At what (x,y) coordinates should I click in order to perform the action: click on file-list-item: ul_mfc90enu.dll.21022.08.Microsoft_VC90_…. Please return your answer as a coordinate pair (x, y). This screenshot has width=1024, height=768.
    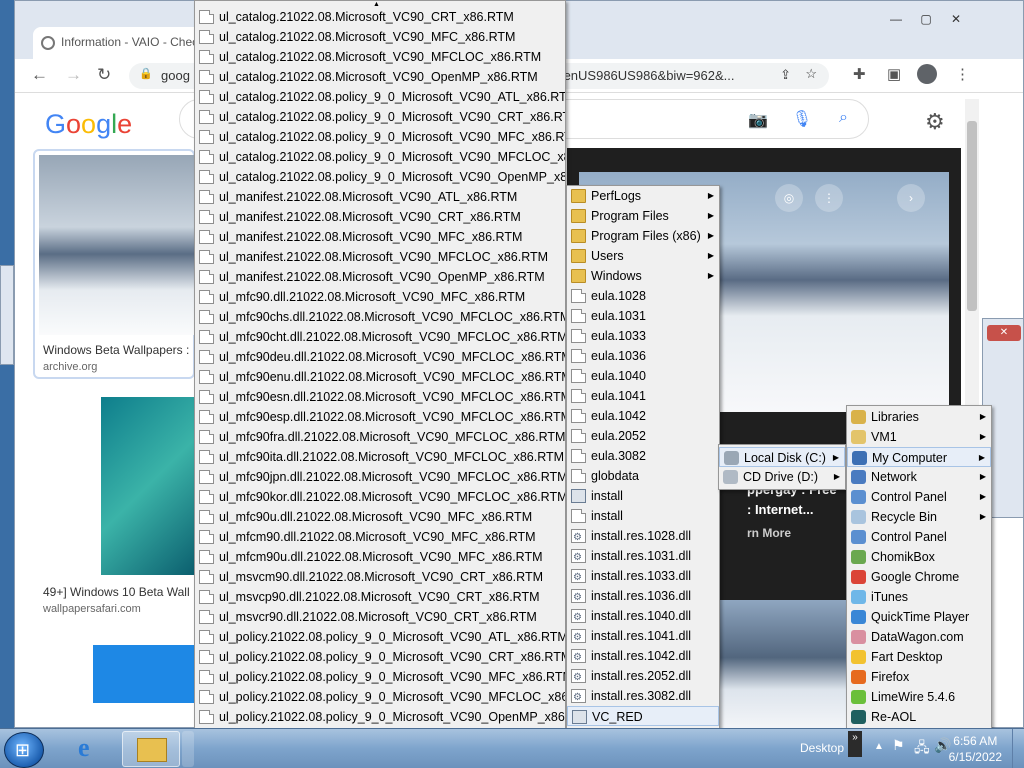
    Looking at the image, I should click on (380, 377).